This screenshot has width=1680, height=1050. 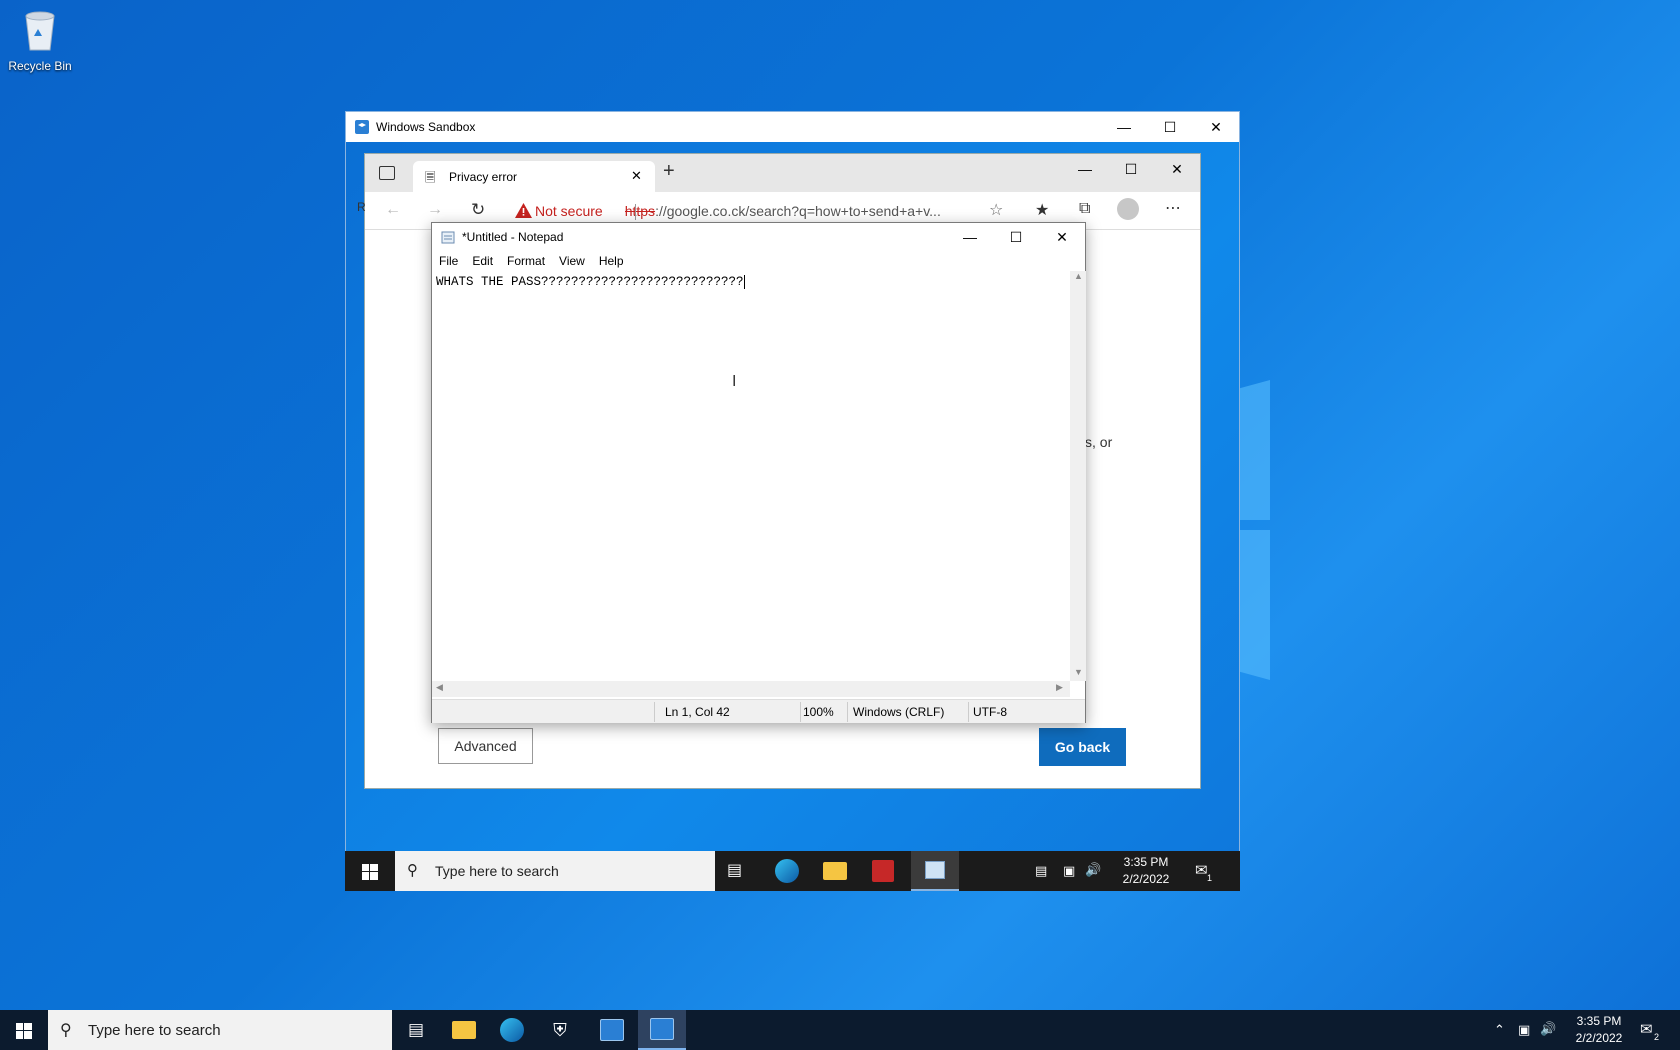 I want to click on sandbox-maximize-button: ☐, so click(x=1170, y=127).